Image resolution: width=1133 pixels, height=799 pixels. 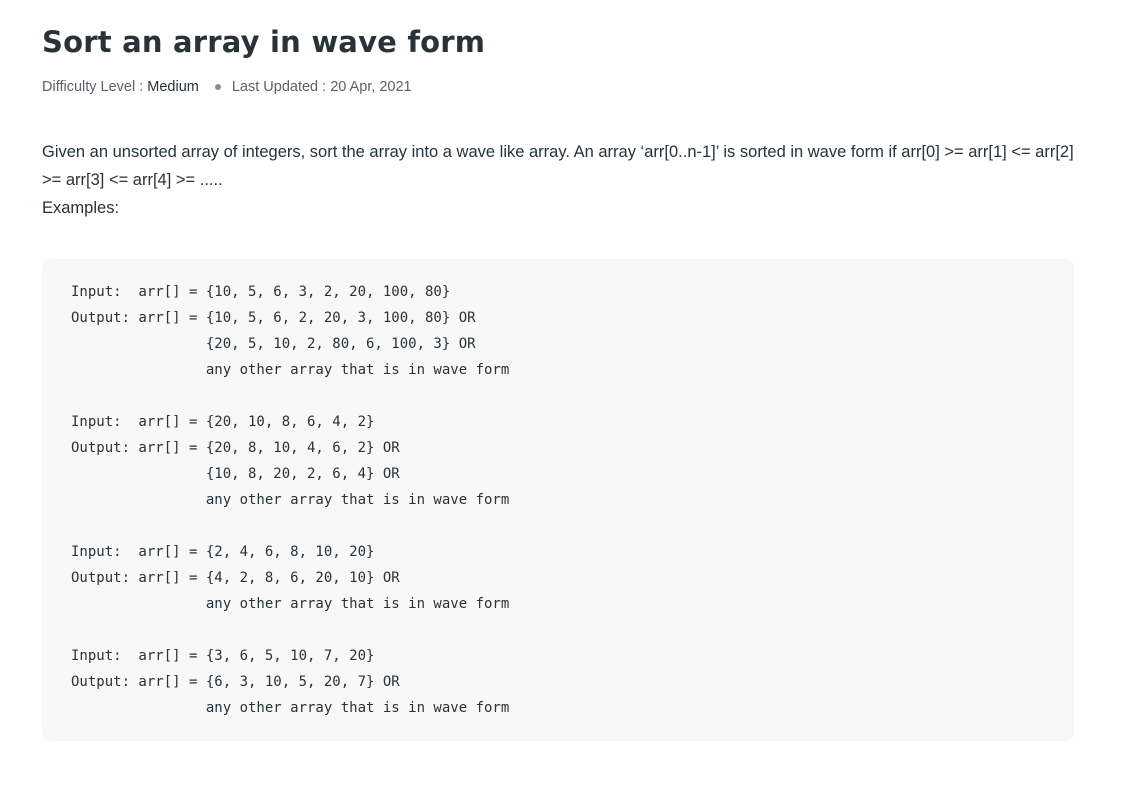 I want to click on code-line: Output: arr[] = {6, 3, 10, 5, 20, 7} OR, so click(x=235, y=682).